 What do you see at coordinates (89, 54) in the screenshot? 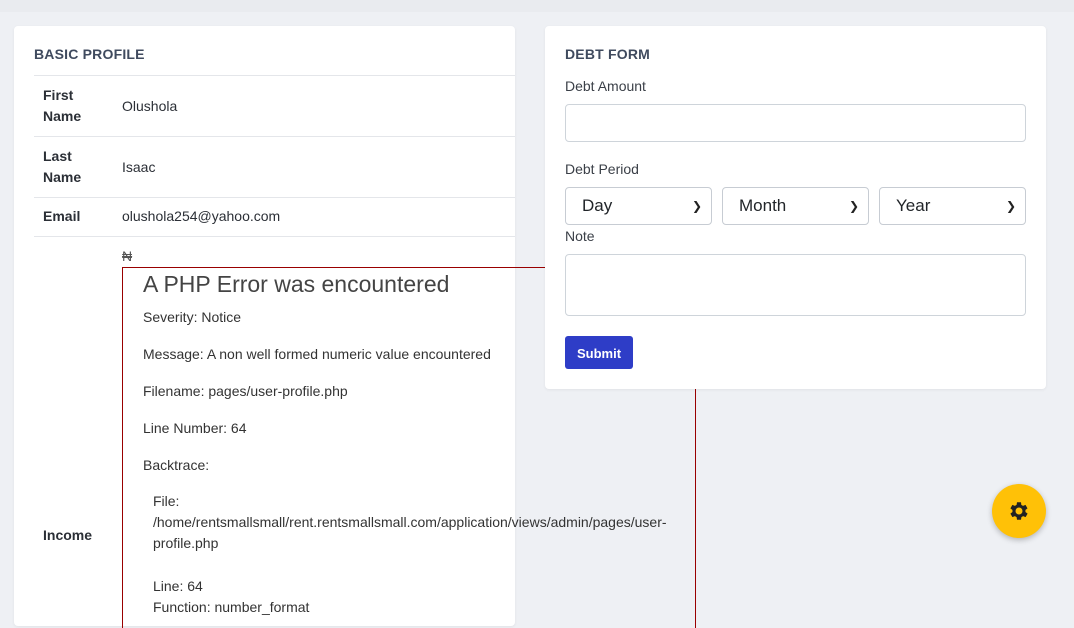
I see `basic-profile-title: BASIC PROFILE` at bounding box center [89, 54].